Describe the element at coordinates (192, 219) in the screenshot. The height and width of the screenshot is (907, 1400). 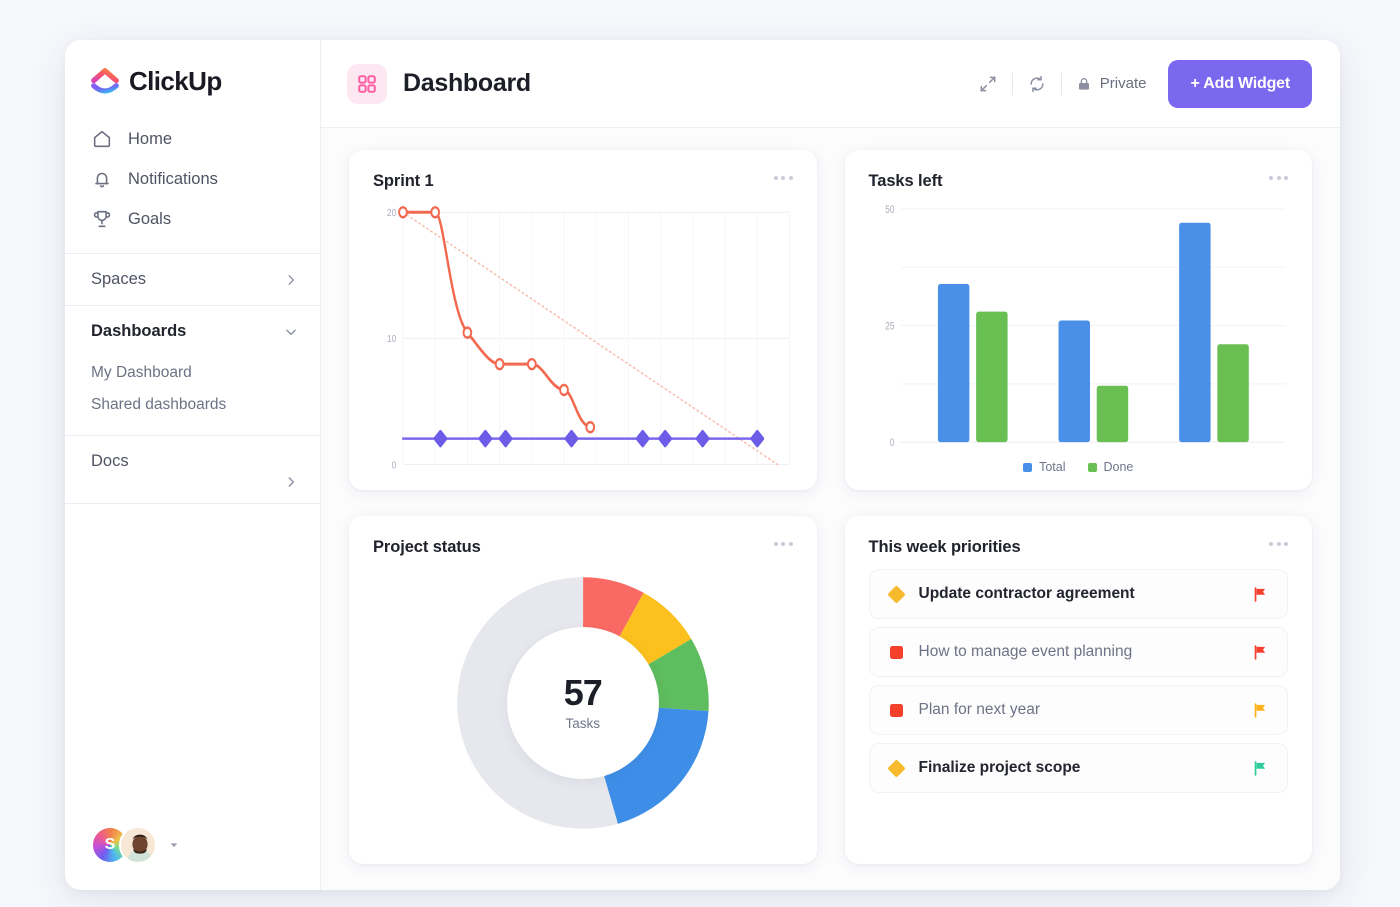
I see `sidebar-item-goals: Goals` at that location.